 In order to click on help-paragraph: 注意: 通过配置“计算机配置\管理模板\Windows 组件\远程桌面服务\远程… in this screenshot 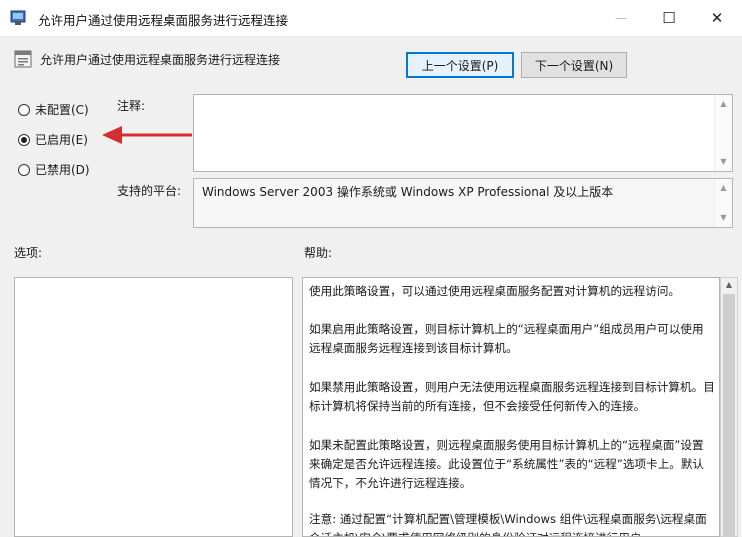, I will do `click(508, 524)`.